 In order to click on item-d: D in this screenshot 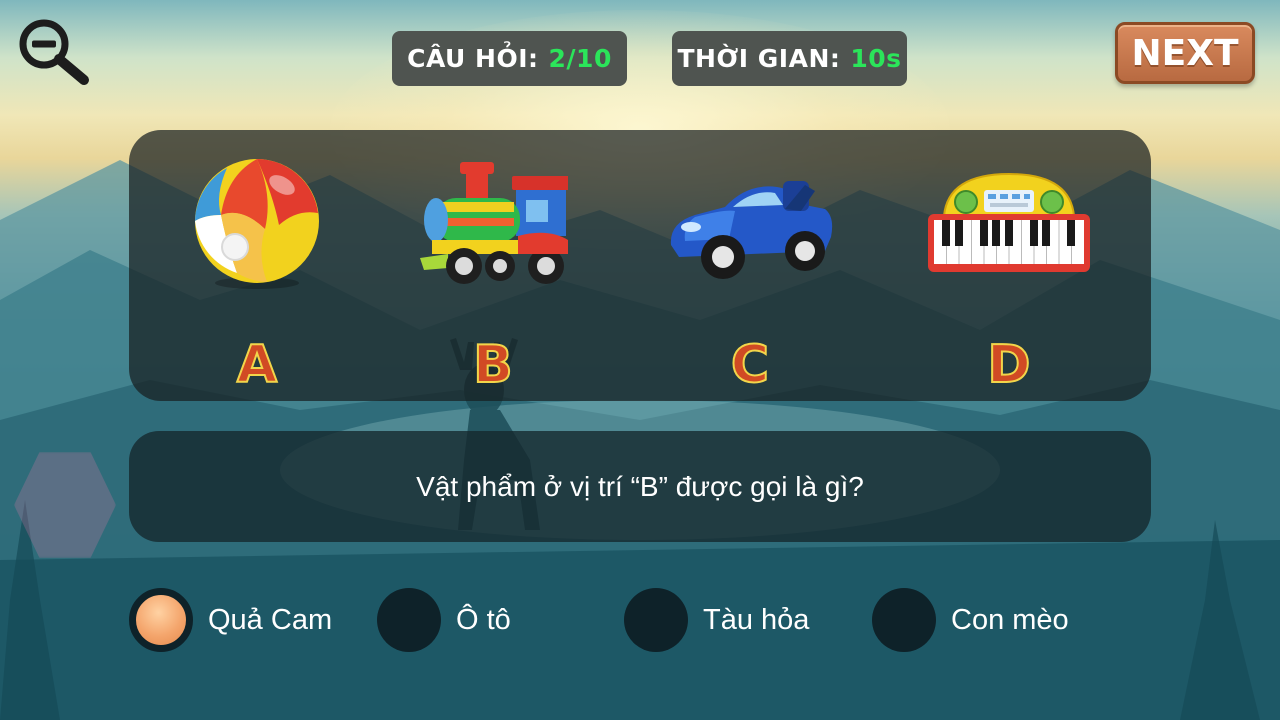, I will do `click(1009, 273)`.